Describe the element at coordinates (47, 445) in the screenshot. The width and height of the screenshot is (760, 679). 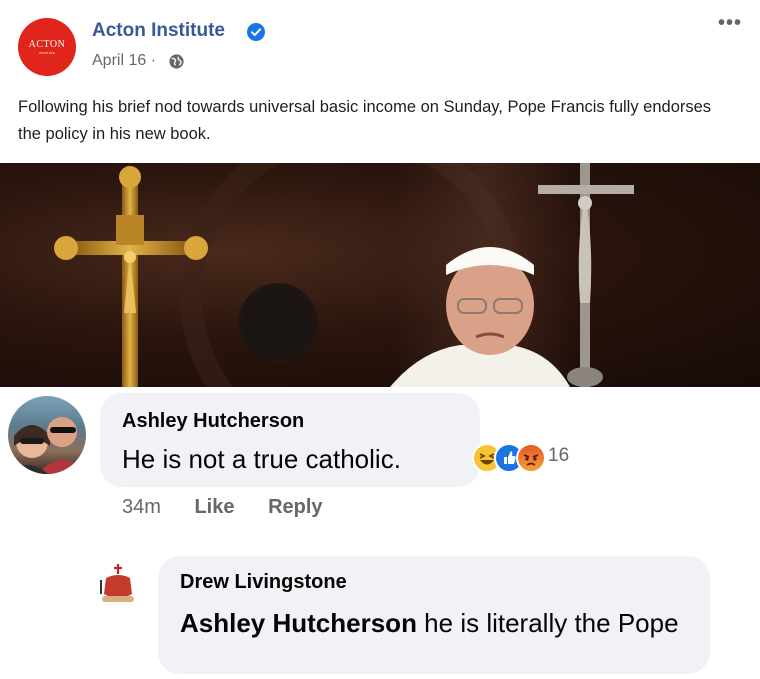
I see `avatar-photo-illustration` at that location.